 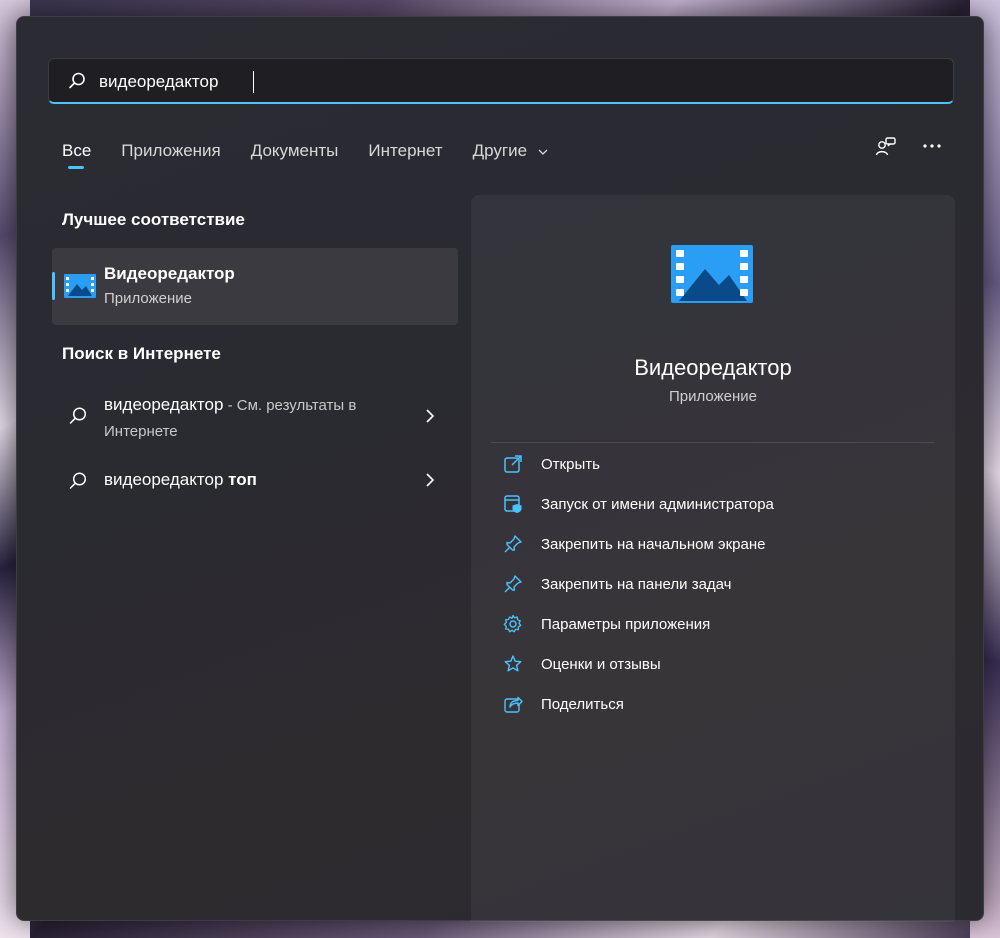 What do you see at coordinates (543, 152) in the screenshot?
I see `chevron-down-icon` at bounding box center [543, 152].